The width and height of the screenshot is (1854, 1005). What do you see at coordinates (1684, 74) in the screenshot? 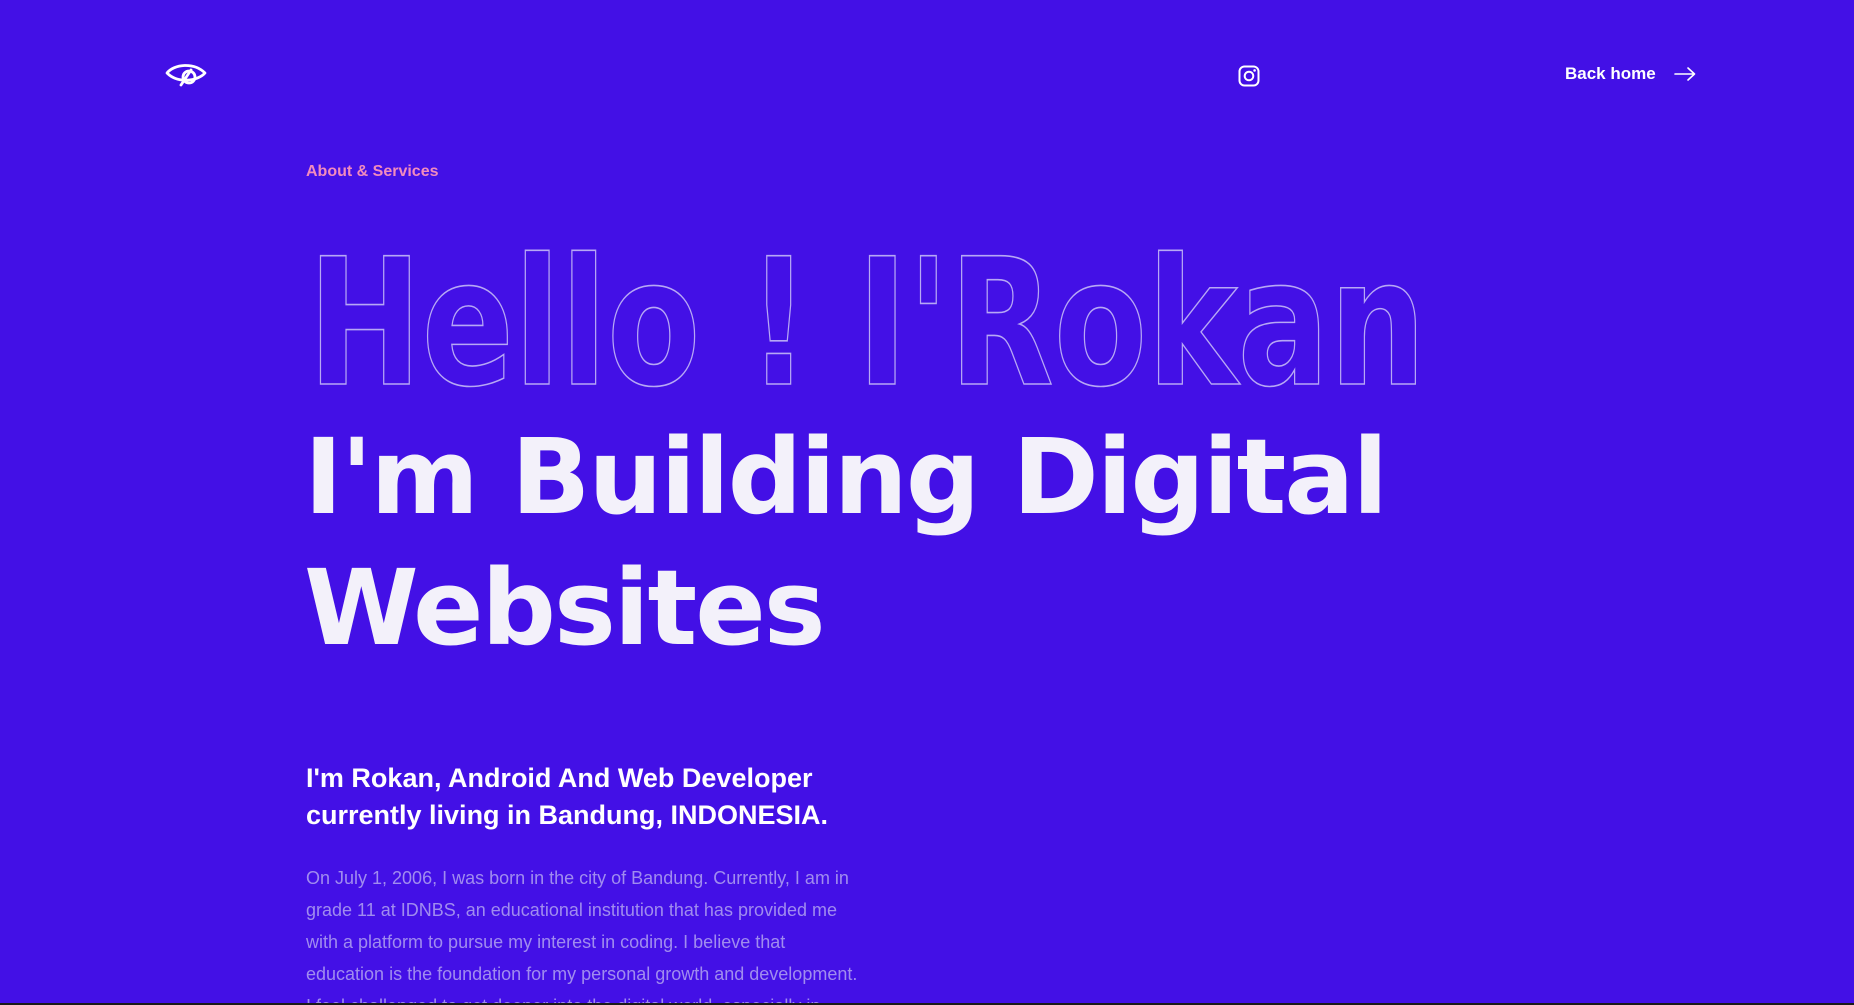
I see `arrow-right-icon` at bounding box center [1684, 74].